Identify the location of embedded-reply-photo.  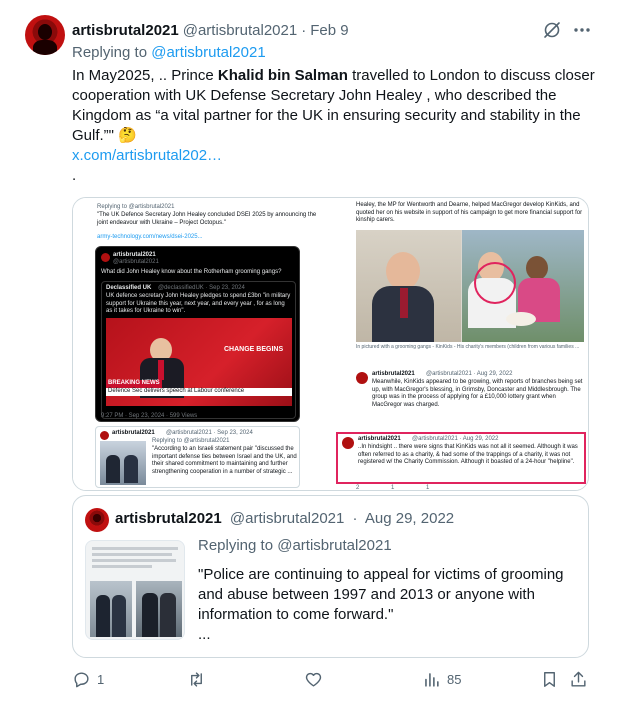
(123, 463).